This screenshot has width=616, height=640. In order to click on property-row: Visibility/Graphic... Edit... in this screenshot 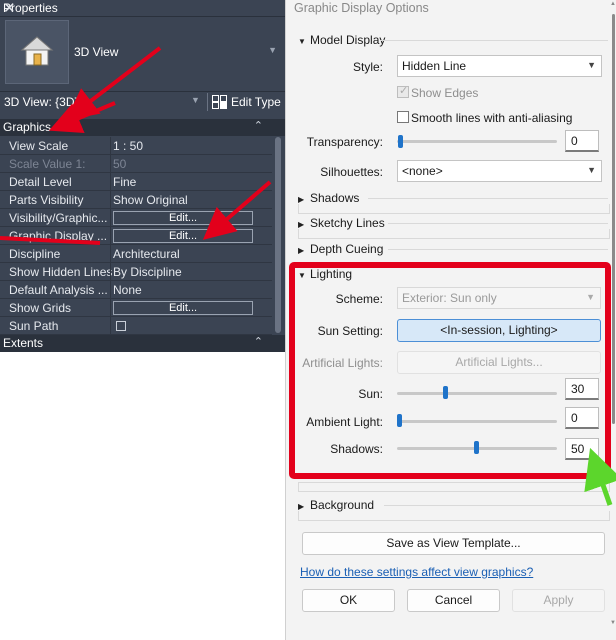, I will do `click(136, 218)`.